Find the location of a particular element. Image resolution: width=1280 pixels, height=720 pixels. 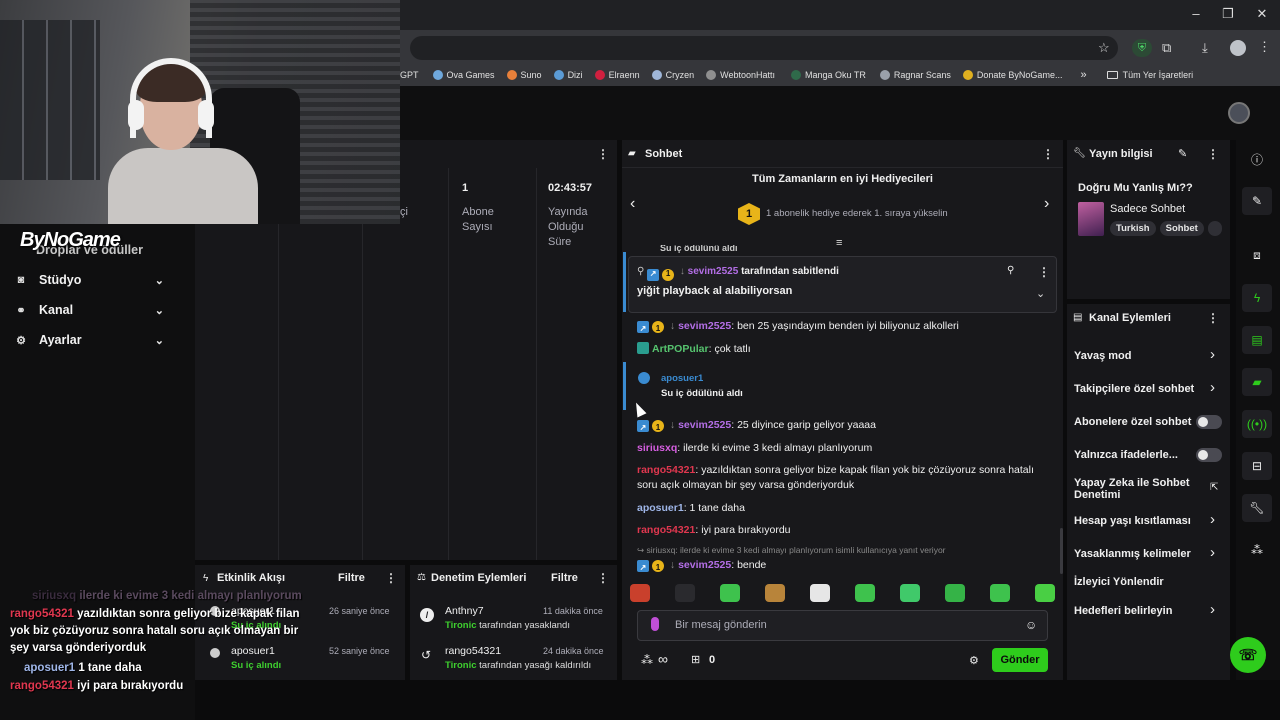

reward-user: aposuer1 is located at coordinates (682, 378).